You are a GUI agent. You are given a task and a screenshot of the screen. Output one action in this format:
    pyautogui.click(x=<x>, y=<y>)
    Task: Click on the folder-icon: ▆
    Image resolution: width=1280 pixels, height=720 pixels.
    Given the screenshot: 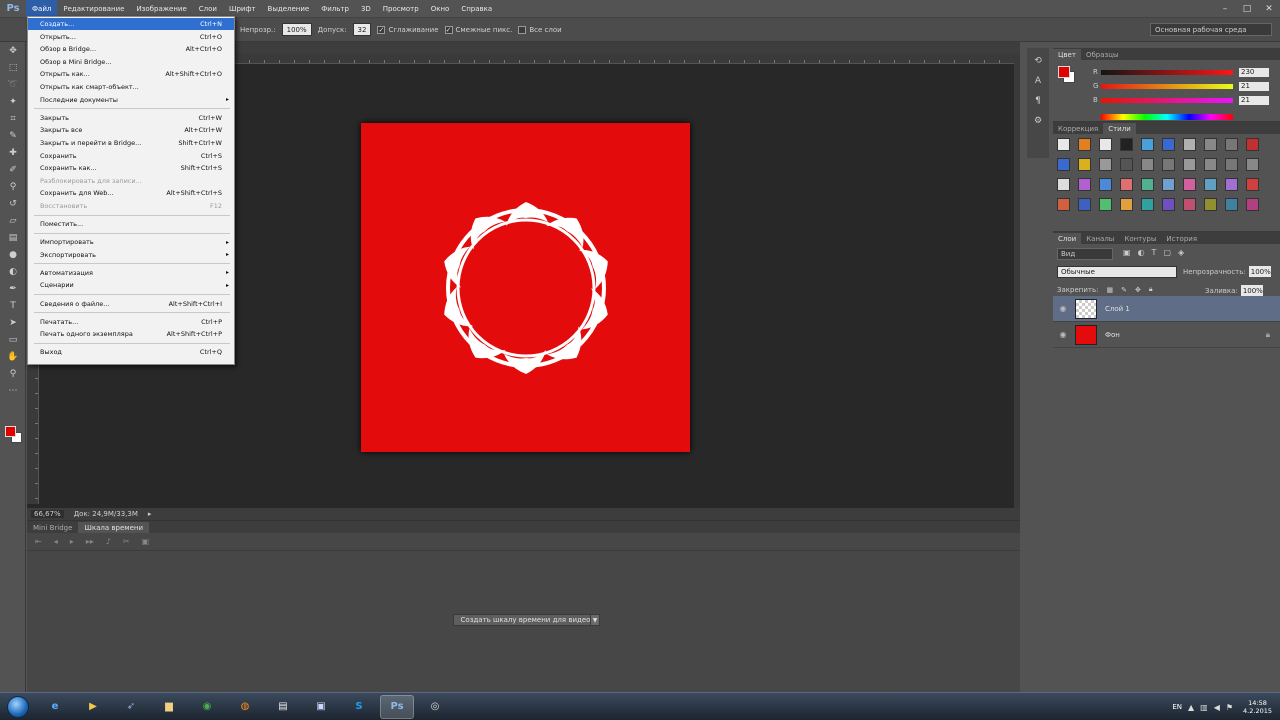 What is the action you would take?
    pyautogui.click(x=169, y=707)
    